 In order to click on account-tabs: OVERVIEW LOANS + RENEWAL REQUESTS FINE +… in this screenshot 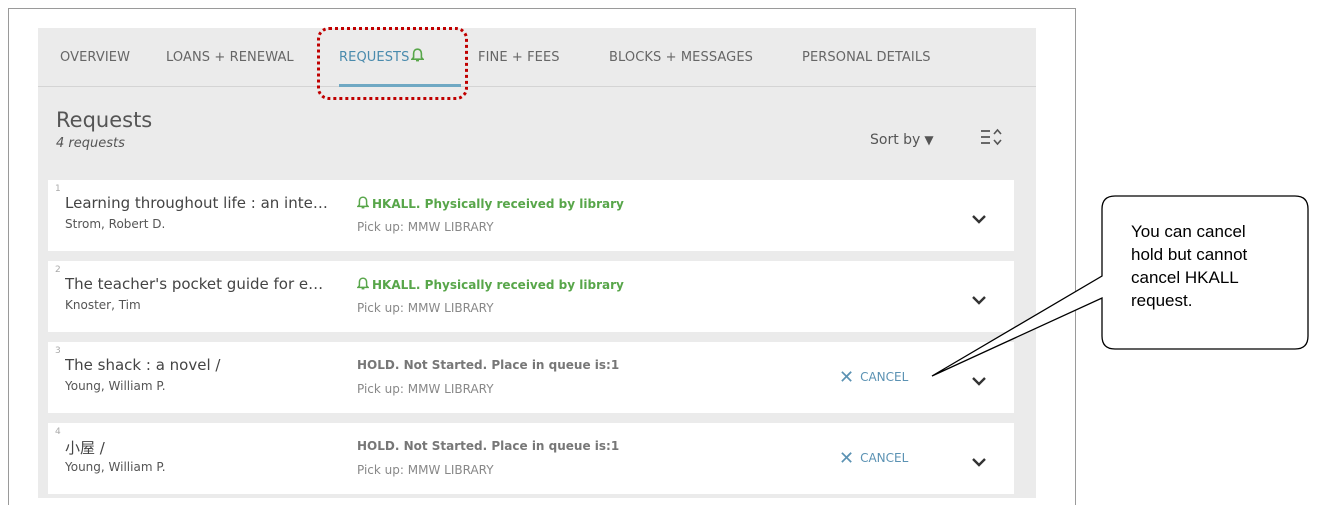, I will do `click(537, 57)`.